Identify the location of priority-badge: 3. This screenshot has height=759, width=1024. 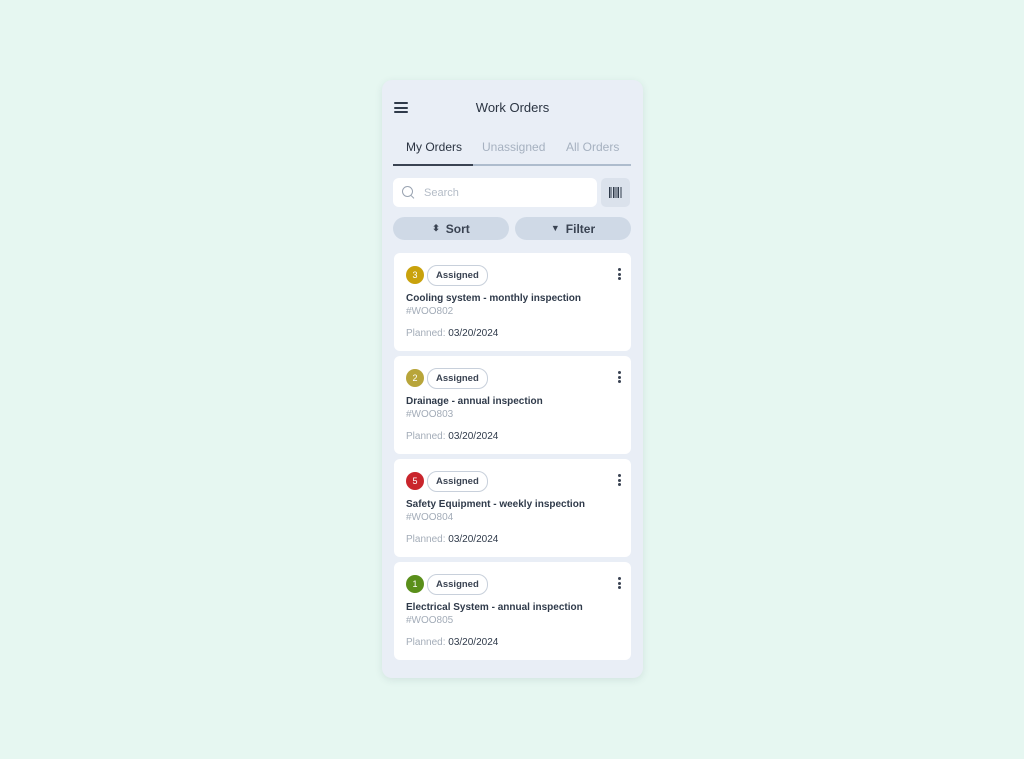
(415, 275).